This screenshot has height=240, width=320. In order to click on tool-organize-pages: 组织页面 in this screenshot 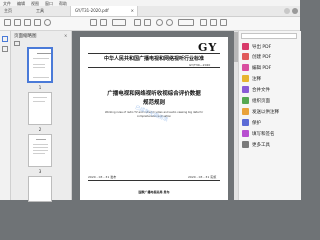, I will do `click(270, 101)`.